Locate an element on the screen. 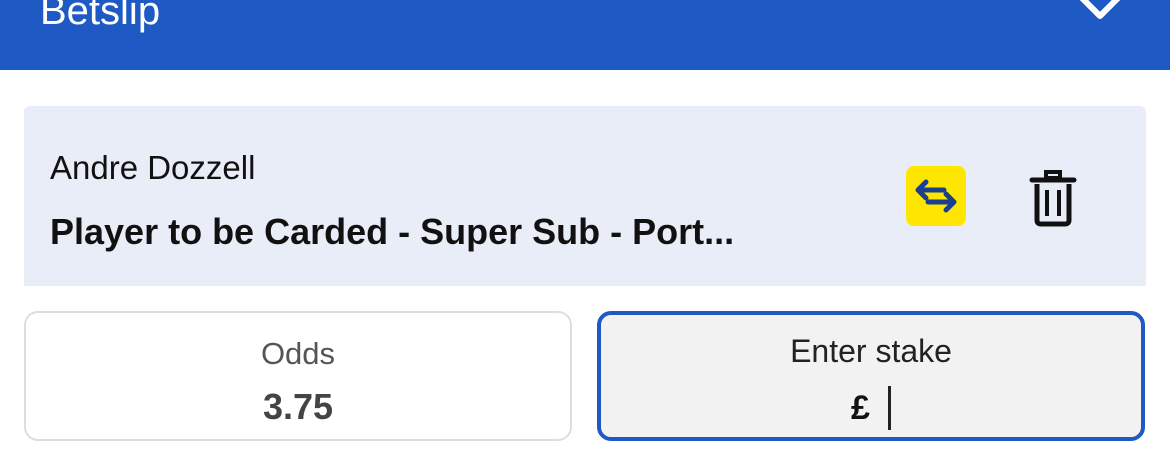 The height and width of the screenshot is (475, 1170). betslip-header: Betslip is located at coordinates (585, 35).